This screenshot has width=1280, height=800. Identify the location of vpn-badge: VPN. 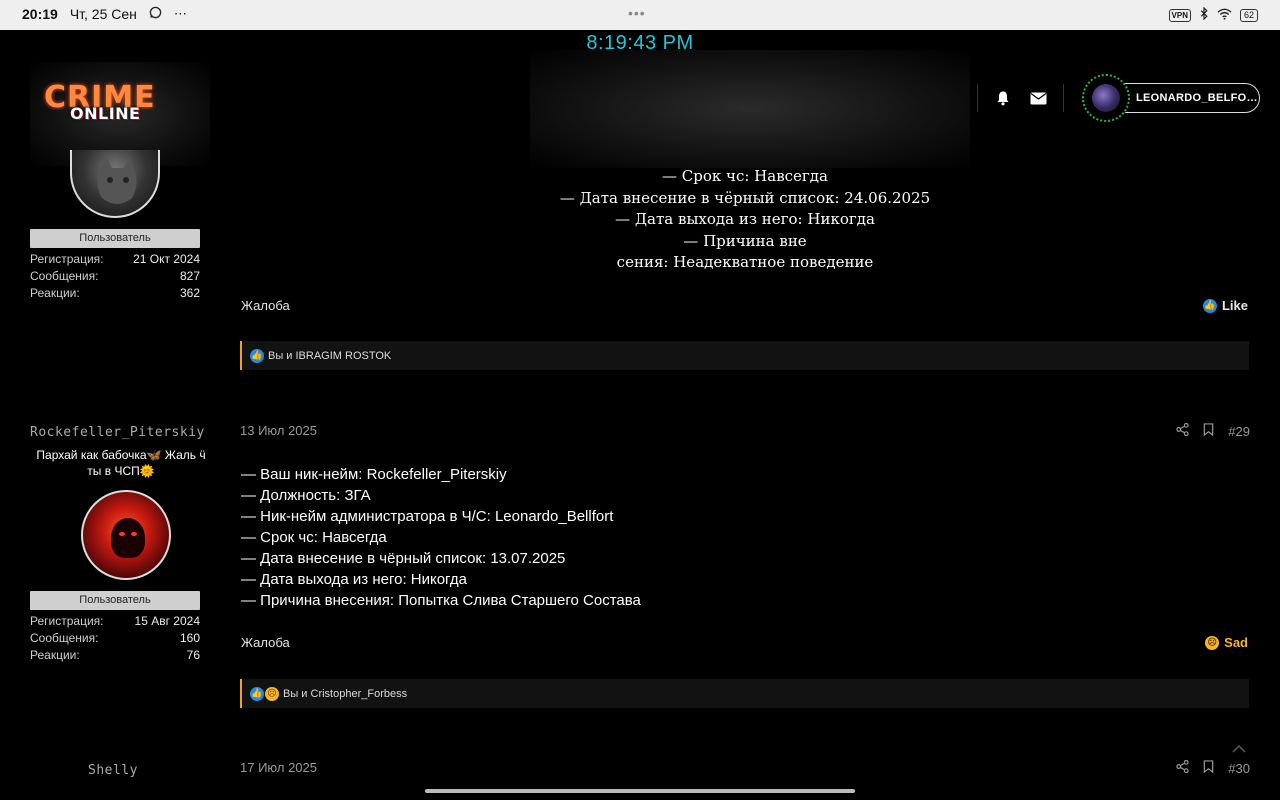
(1179, 15).